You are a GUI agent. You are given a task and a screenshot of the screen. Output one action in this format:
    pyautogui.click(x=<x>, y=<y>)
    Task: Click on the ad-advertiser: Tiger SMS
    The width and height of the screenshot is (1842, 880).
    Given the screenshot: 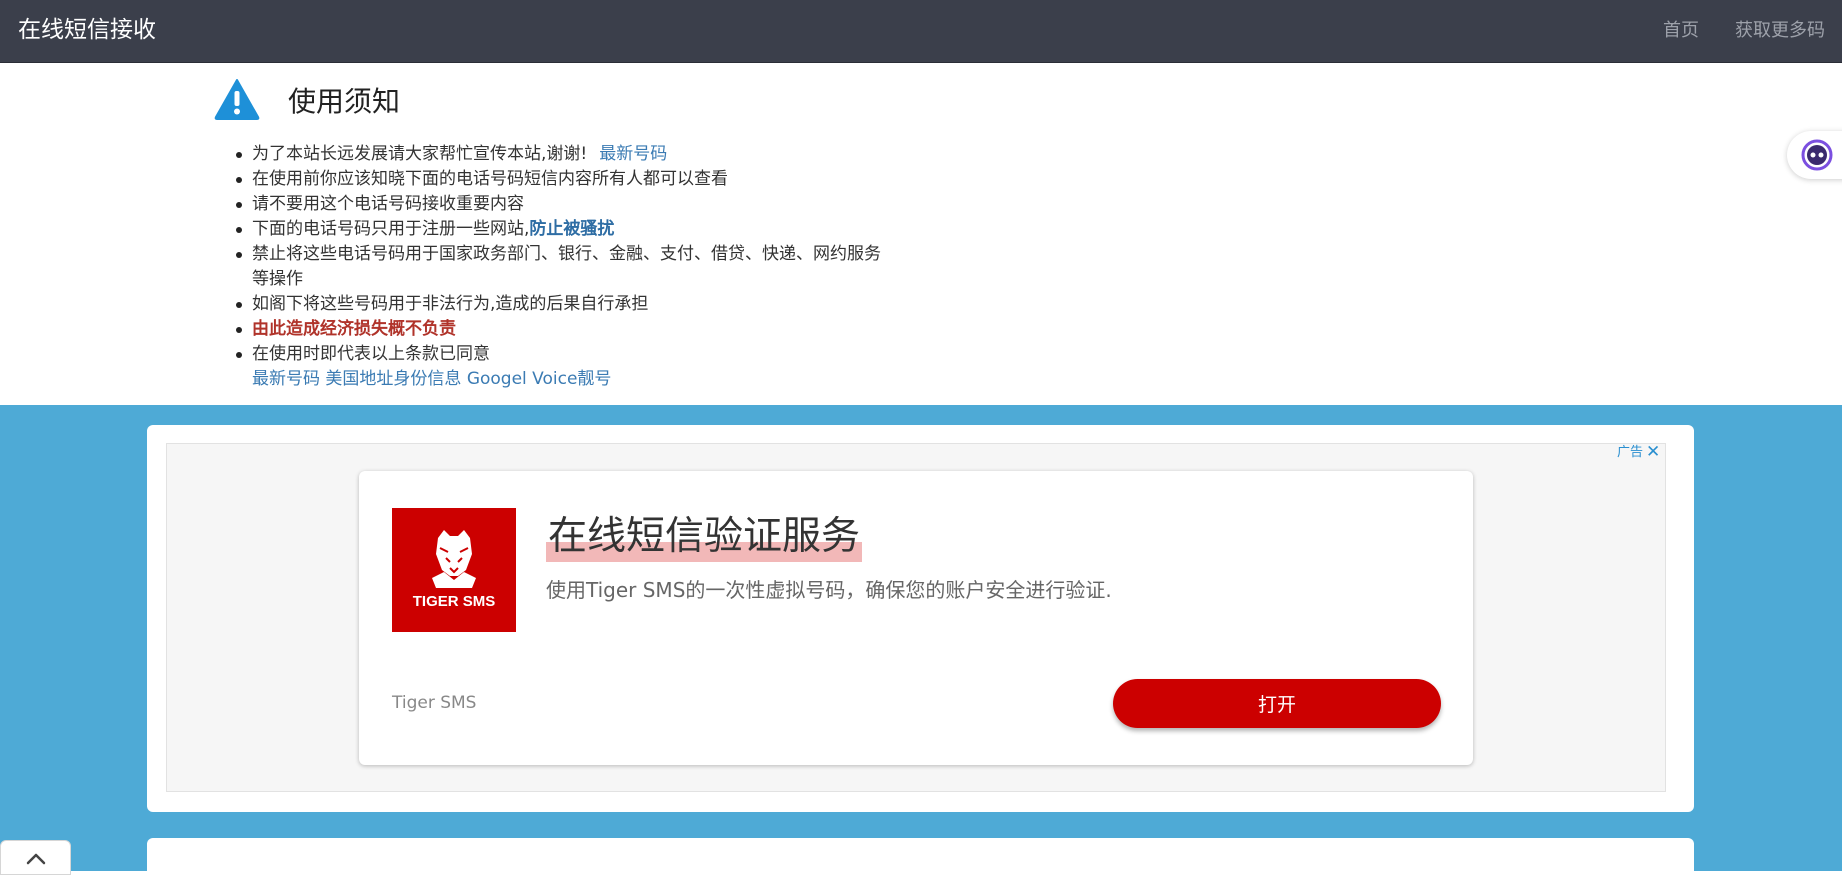 What is the action you would take?
    pyautogui.click(x=434, y=703)
    